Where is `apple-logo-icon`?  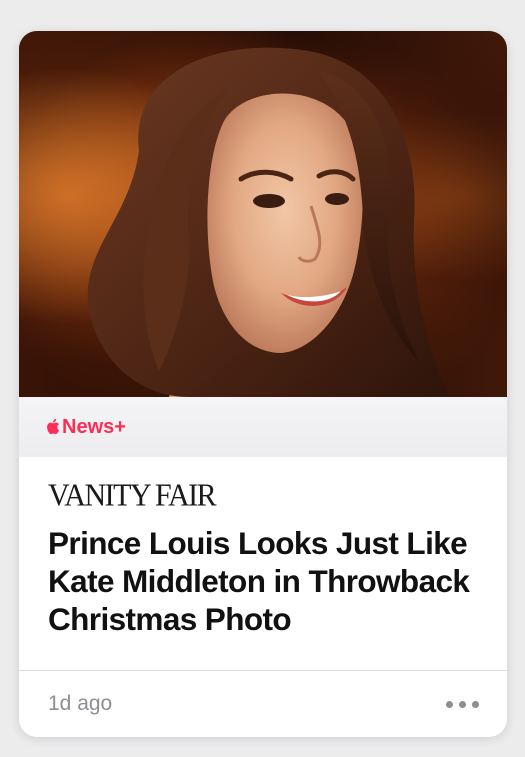 apple-logo-icon is located at coordinates (53, 426).